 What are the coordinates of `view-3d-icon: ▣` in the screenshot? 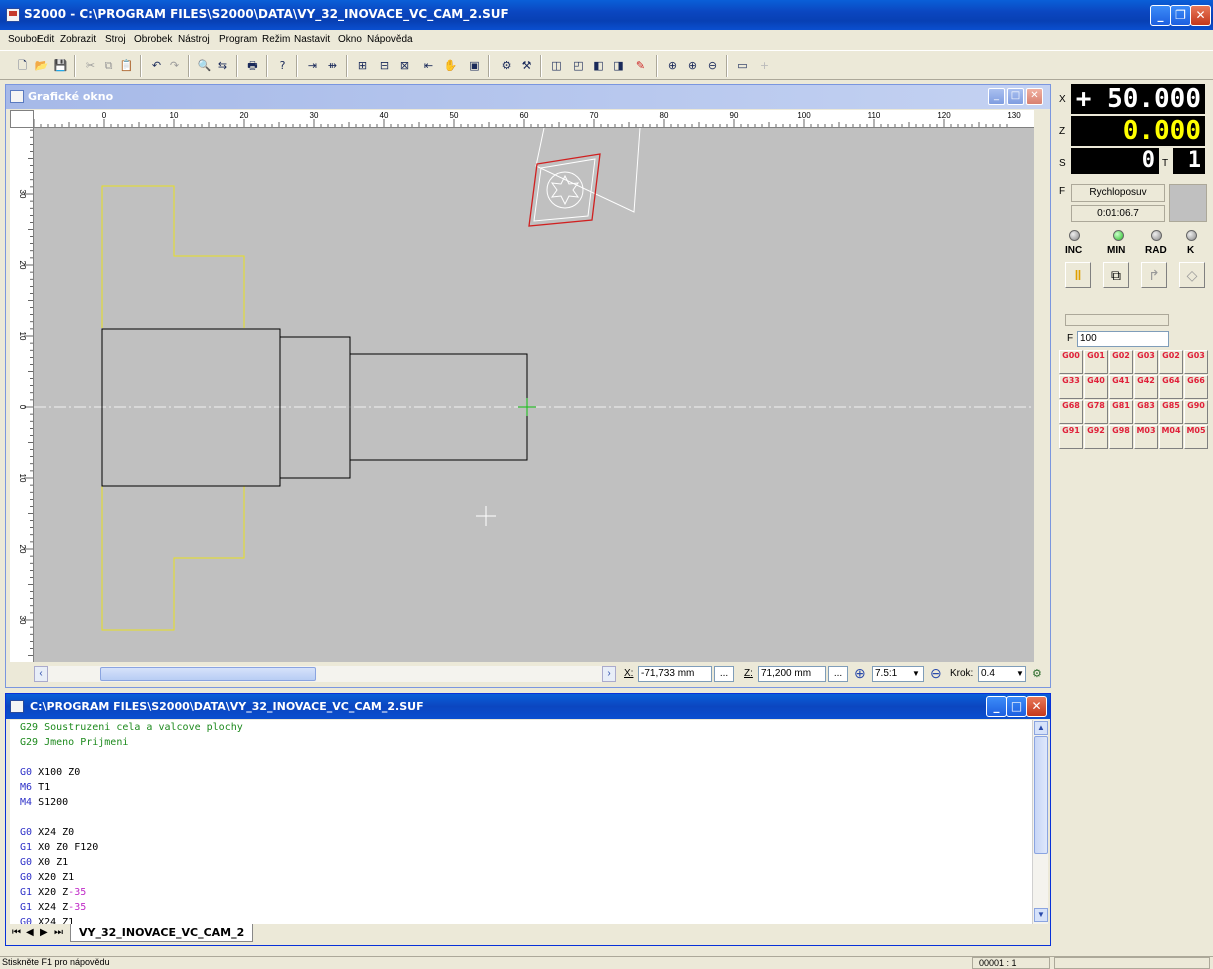 It's located at (474, 65).